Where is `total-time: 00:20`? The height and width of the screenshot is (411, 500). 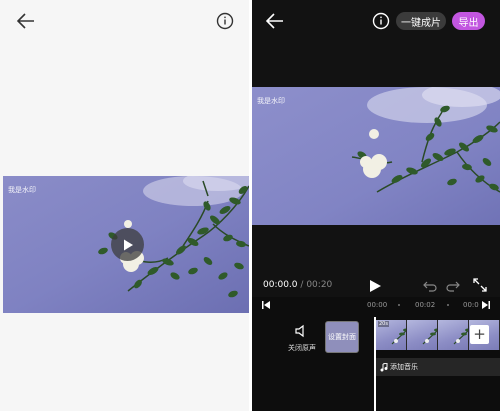 total-time: 00:20 is located at coordinates (319, 285).